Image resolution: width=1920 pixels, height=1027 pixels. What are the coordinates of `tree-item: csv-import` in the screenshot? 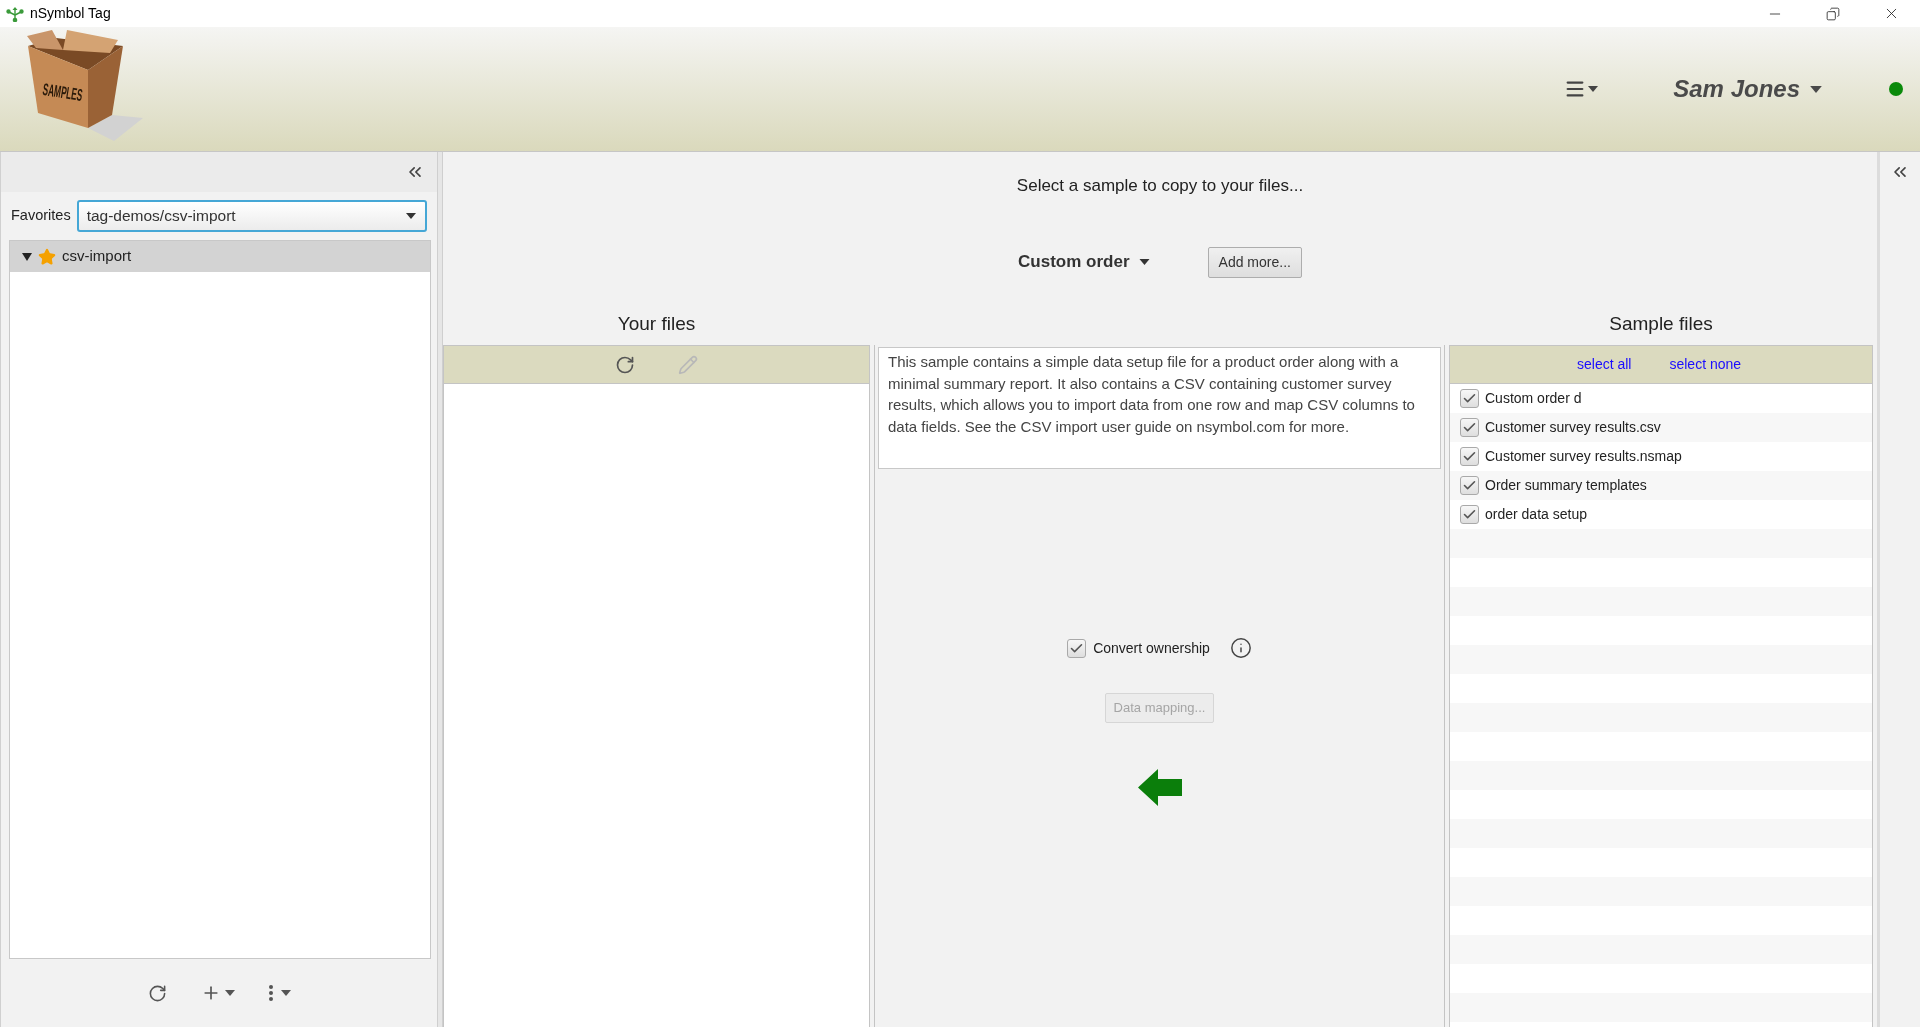 It's located at (220, 256).